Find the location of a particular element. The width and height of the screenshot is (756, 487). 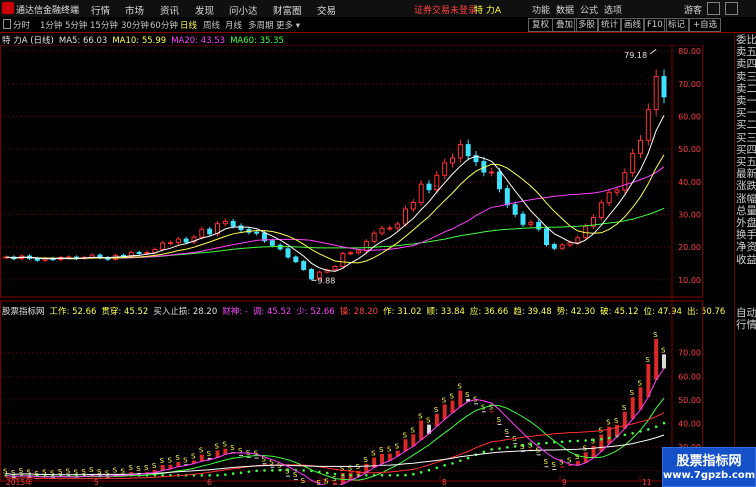

indicator-axis-label: 40.00 is located at coordinates (689, 423).